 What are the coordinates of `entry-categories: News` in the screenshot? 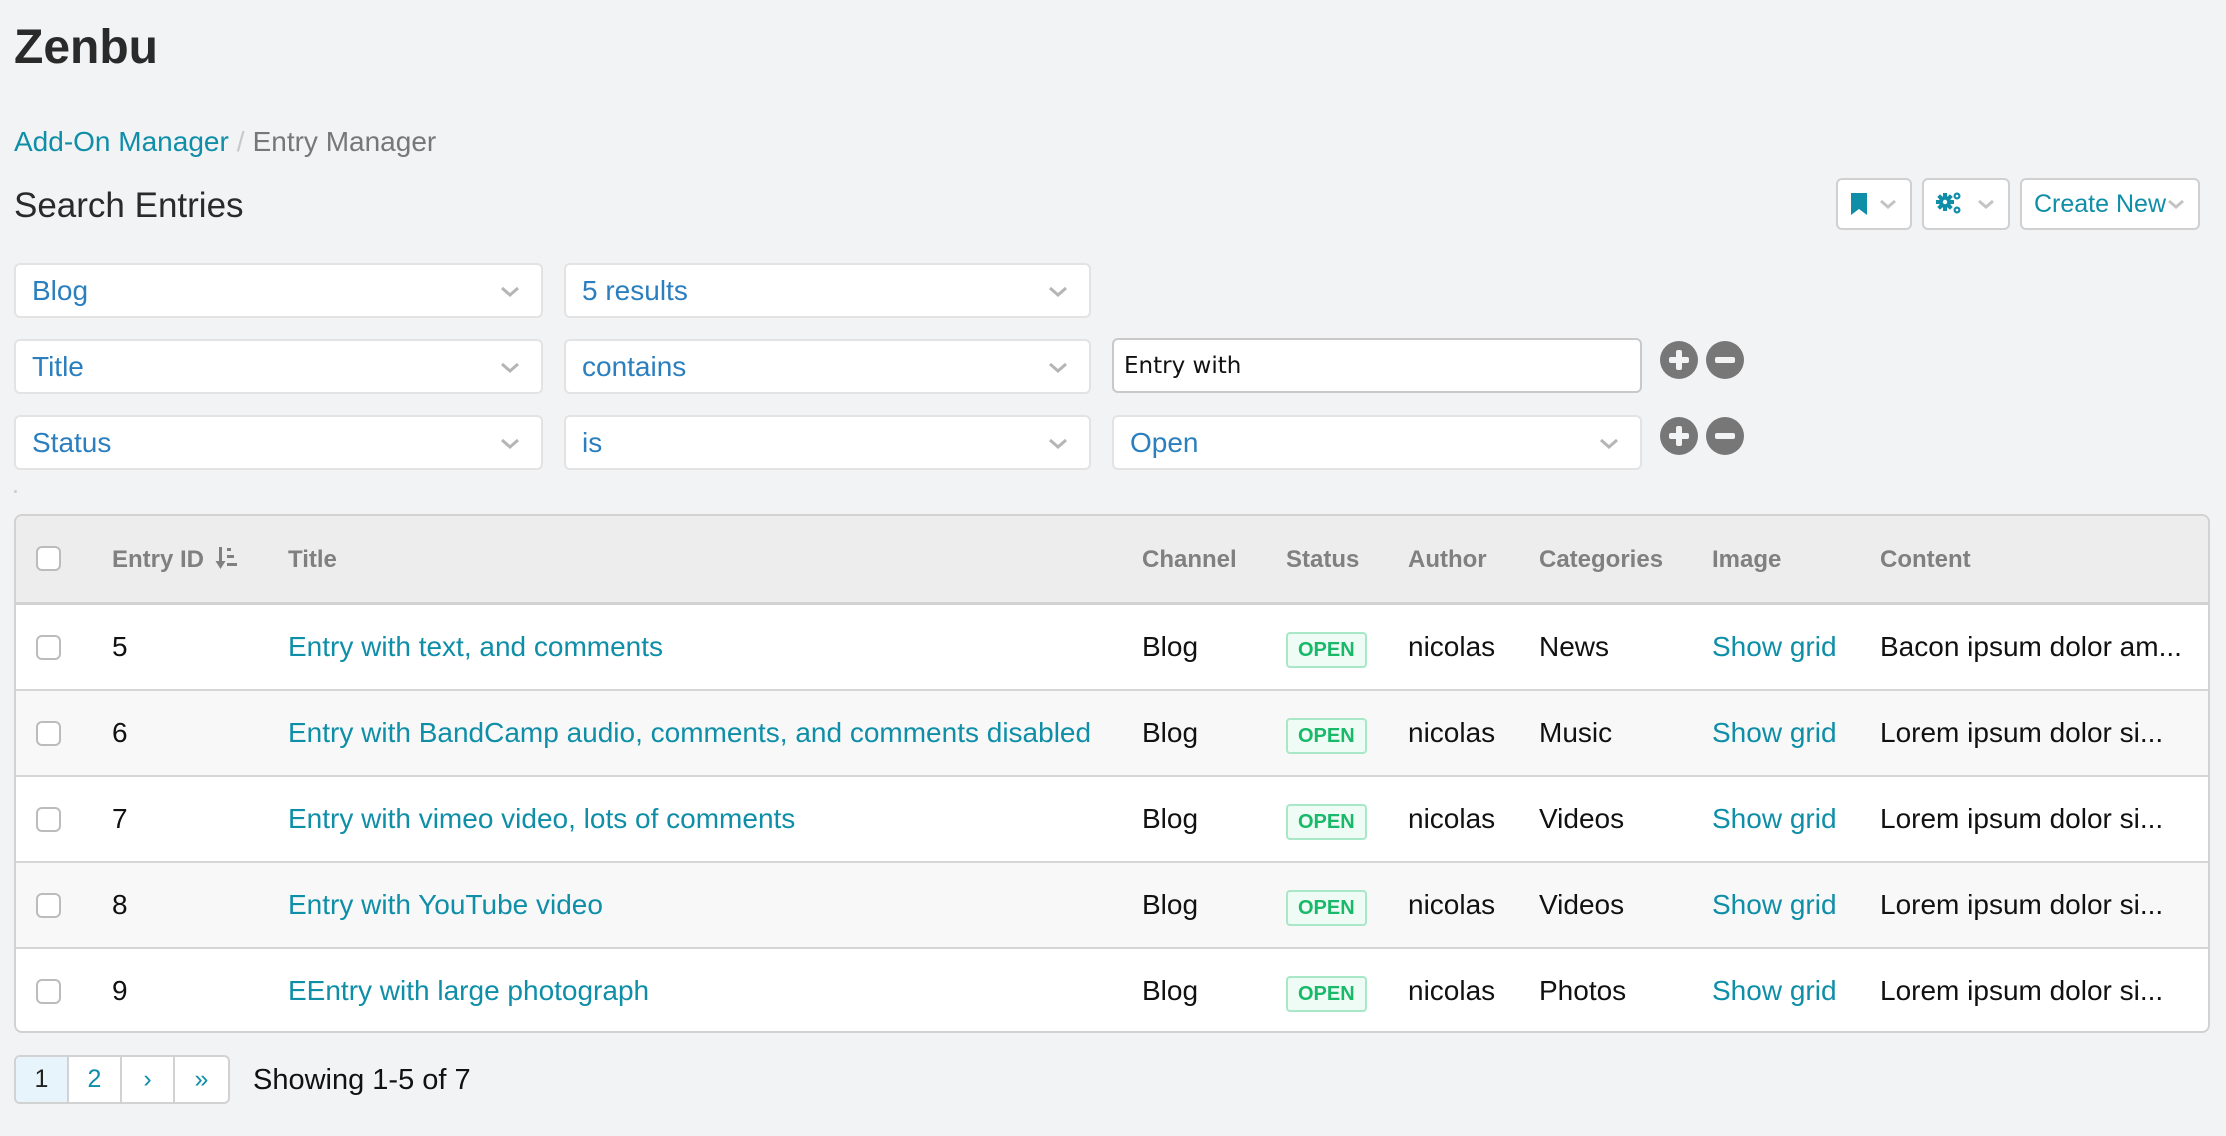 It's located at (1574, 646).